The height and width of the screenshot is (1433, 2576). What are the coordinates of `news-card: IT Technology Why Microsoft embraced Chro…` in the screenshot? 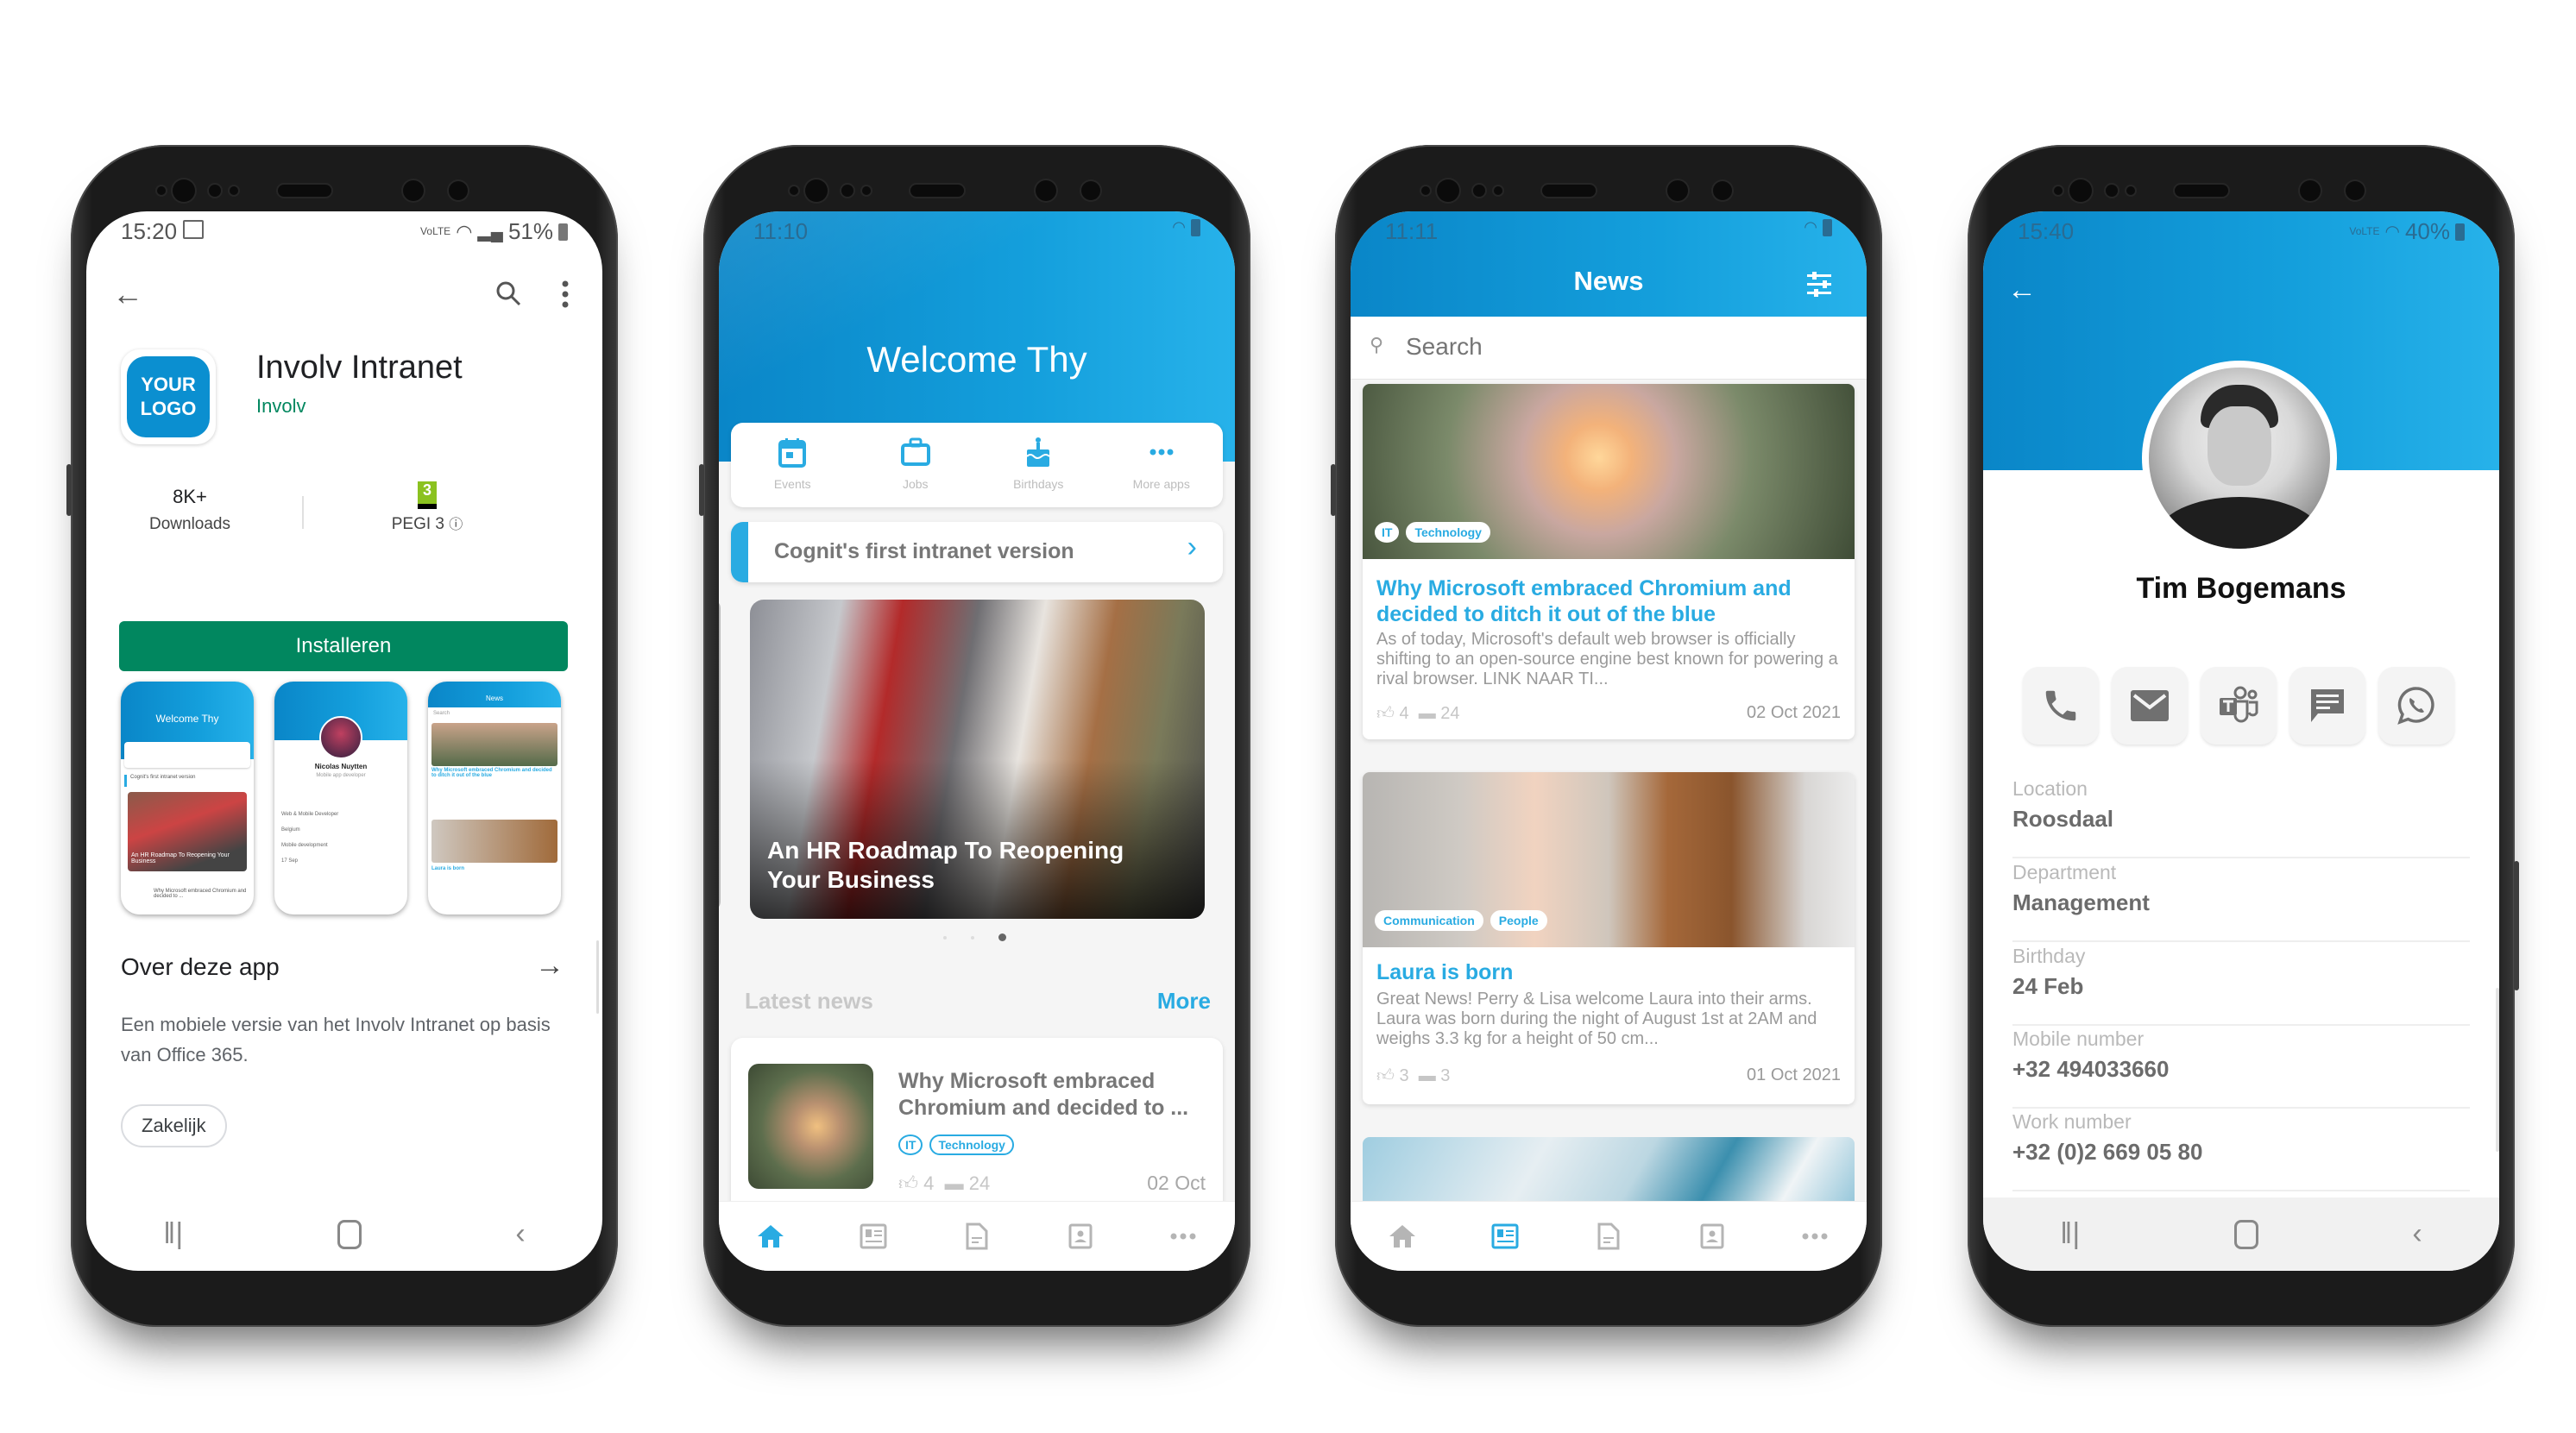 It's located at (1609, 561).